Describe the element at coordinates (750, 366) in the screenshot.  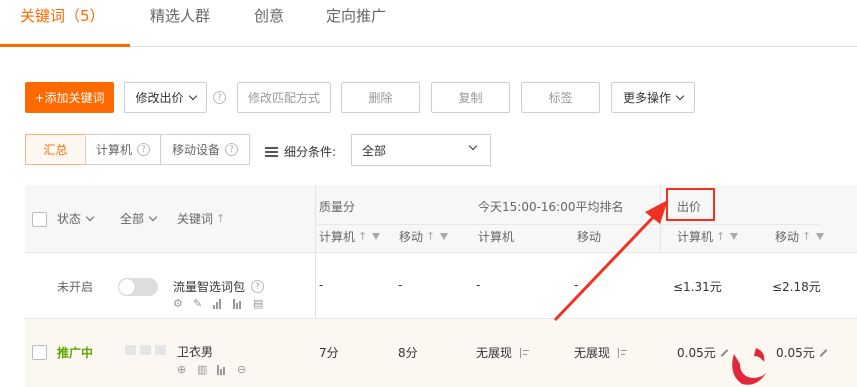
I see `watermark-logo` at that location.